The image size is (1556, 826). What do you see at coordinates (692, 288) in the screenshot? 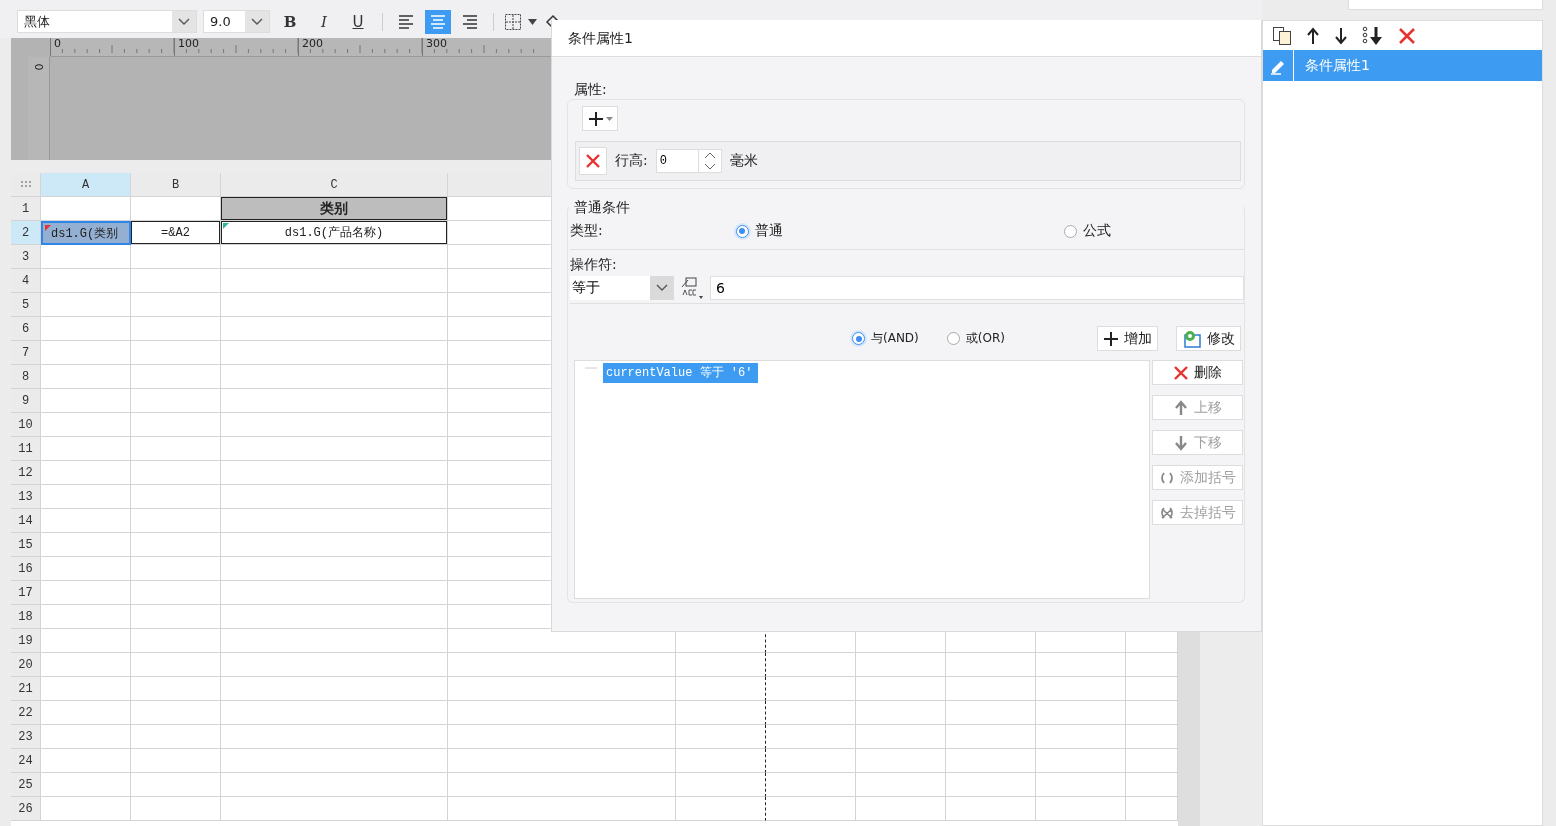
I see `value-type-icon` at bounding box center [692, 288].